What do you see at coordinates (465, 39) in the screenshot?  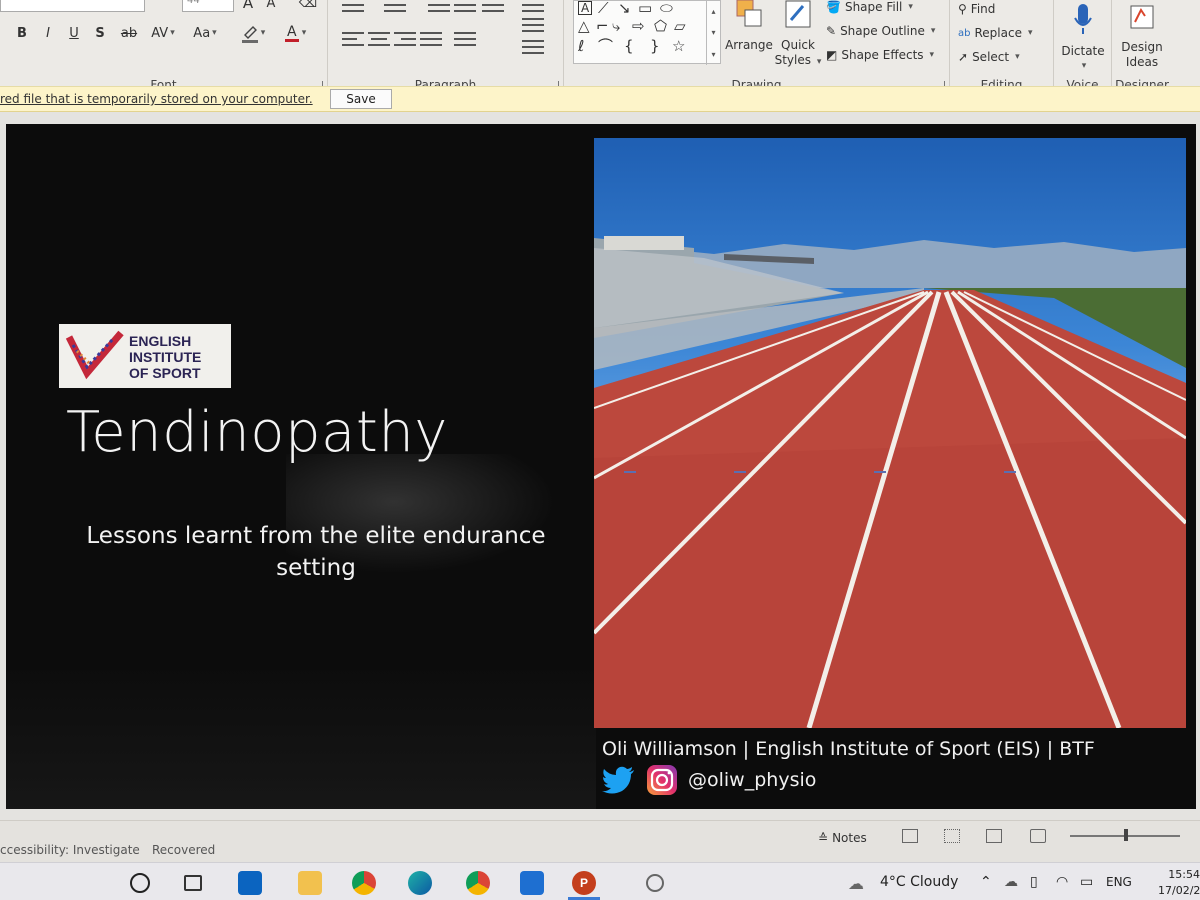 I see `columns-button` at bounding box center [465, 39].